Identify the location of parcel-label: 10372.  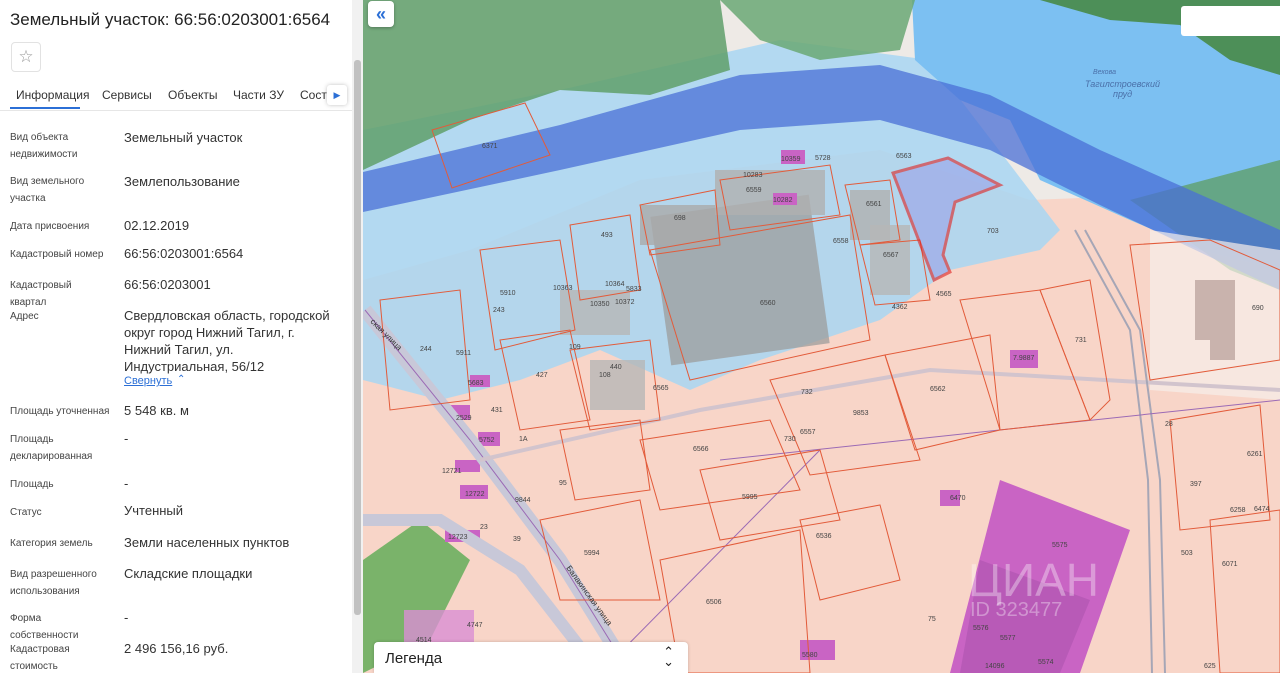
(625, 302).